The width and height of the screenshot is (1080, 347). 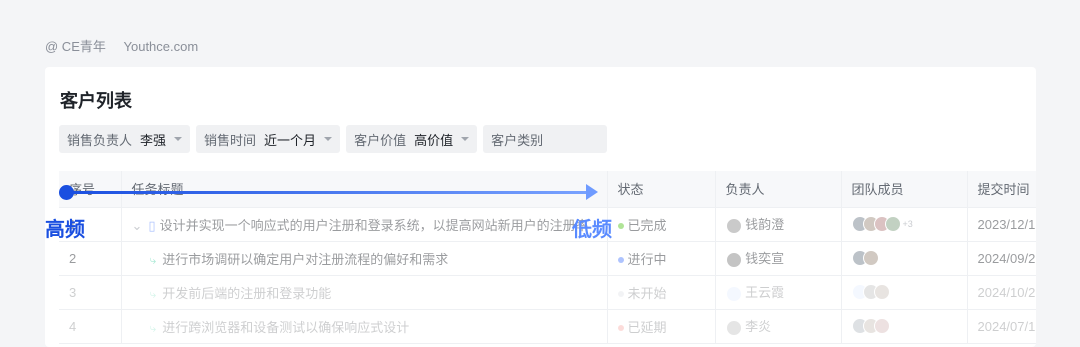 What do you see at coordinates (330, 192) in the screenshot?
I see `frequency-arrow-line` at bounding box center [330, 192].